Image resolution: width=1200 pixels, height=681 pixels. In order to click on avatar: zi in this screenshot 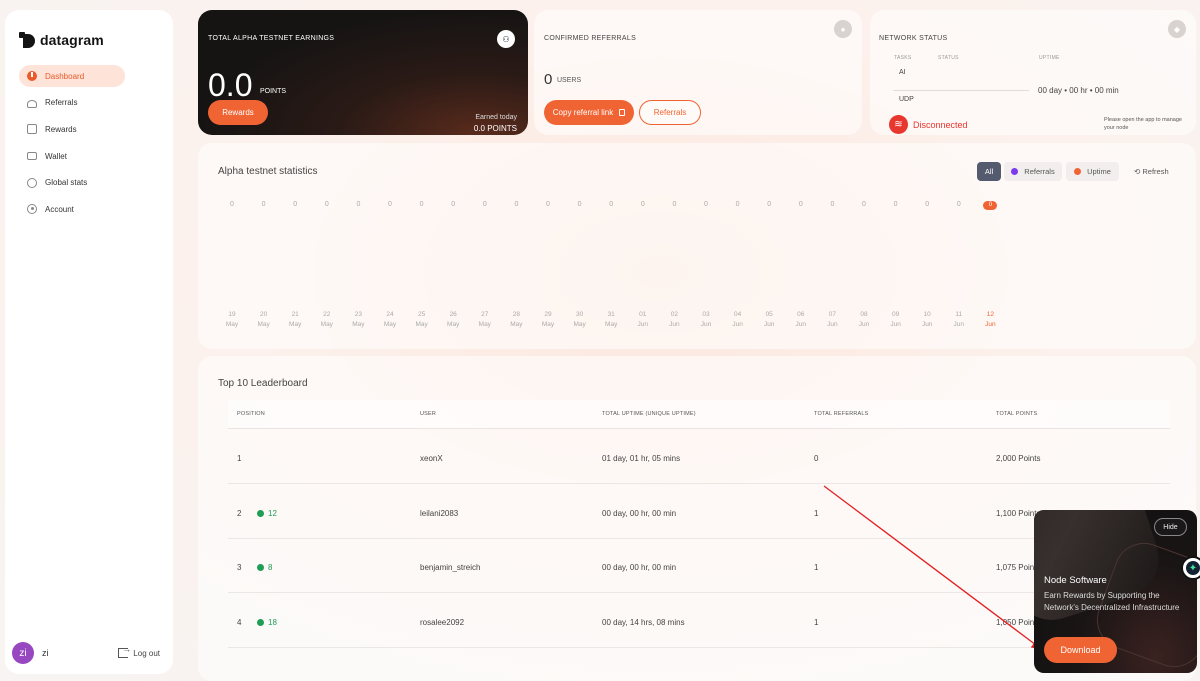, I will do `click(23, 653)`.